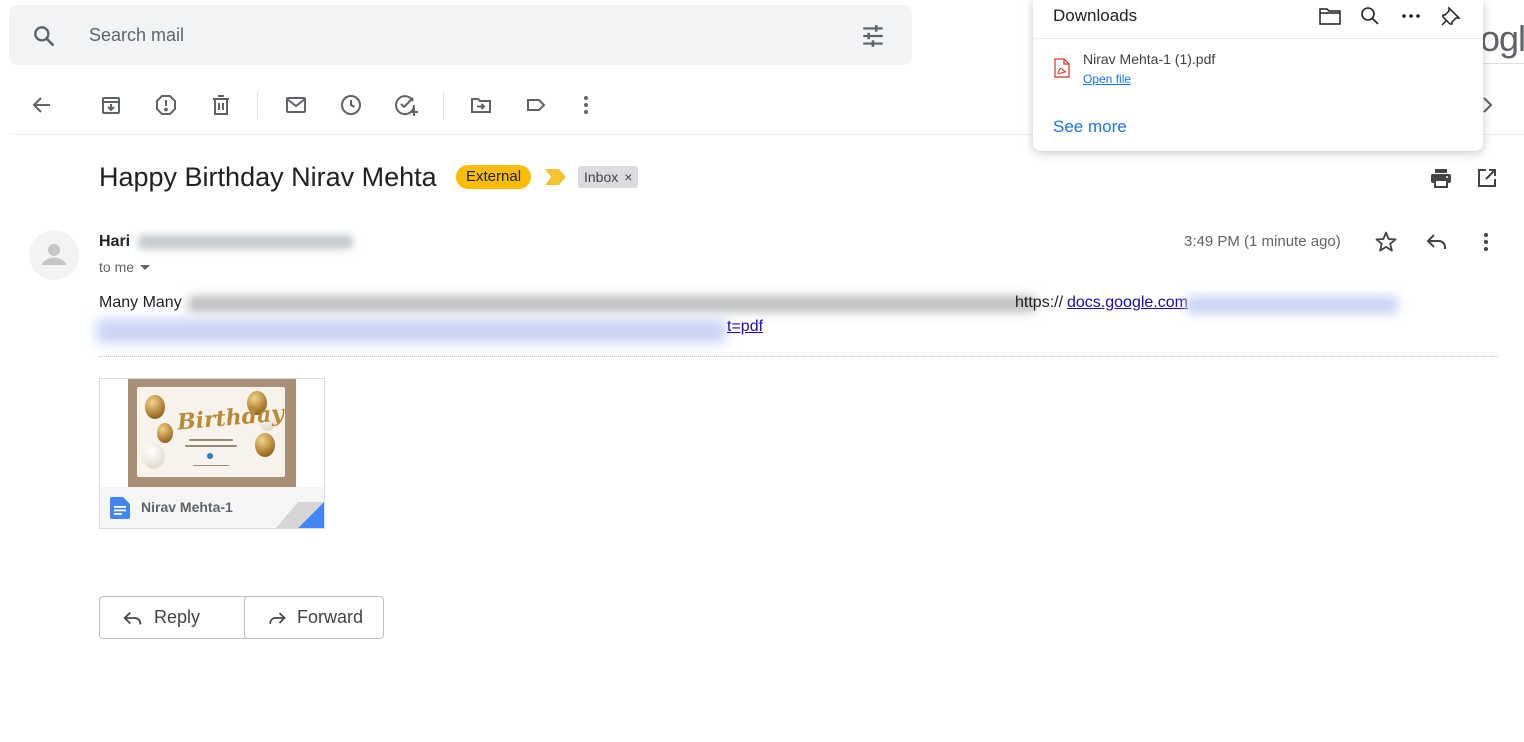 This screenshot has width=1524, height=742. I want to click on recipient-details: to me, so click(125, 267).